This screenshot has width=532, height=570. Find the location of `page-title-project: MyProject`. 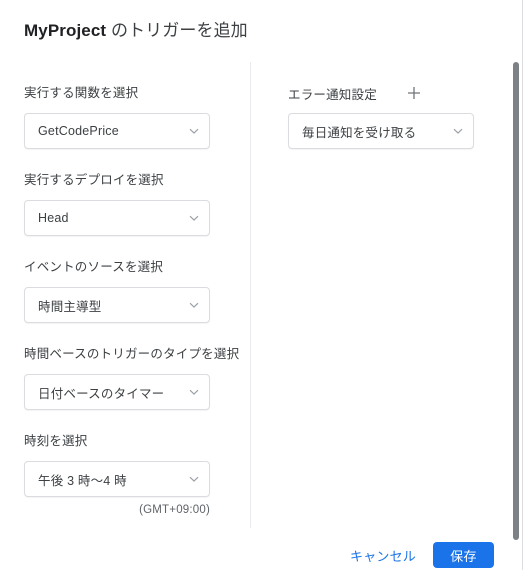

page-title-project: MyProject is located at coordinates (65, 30).